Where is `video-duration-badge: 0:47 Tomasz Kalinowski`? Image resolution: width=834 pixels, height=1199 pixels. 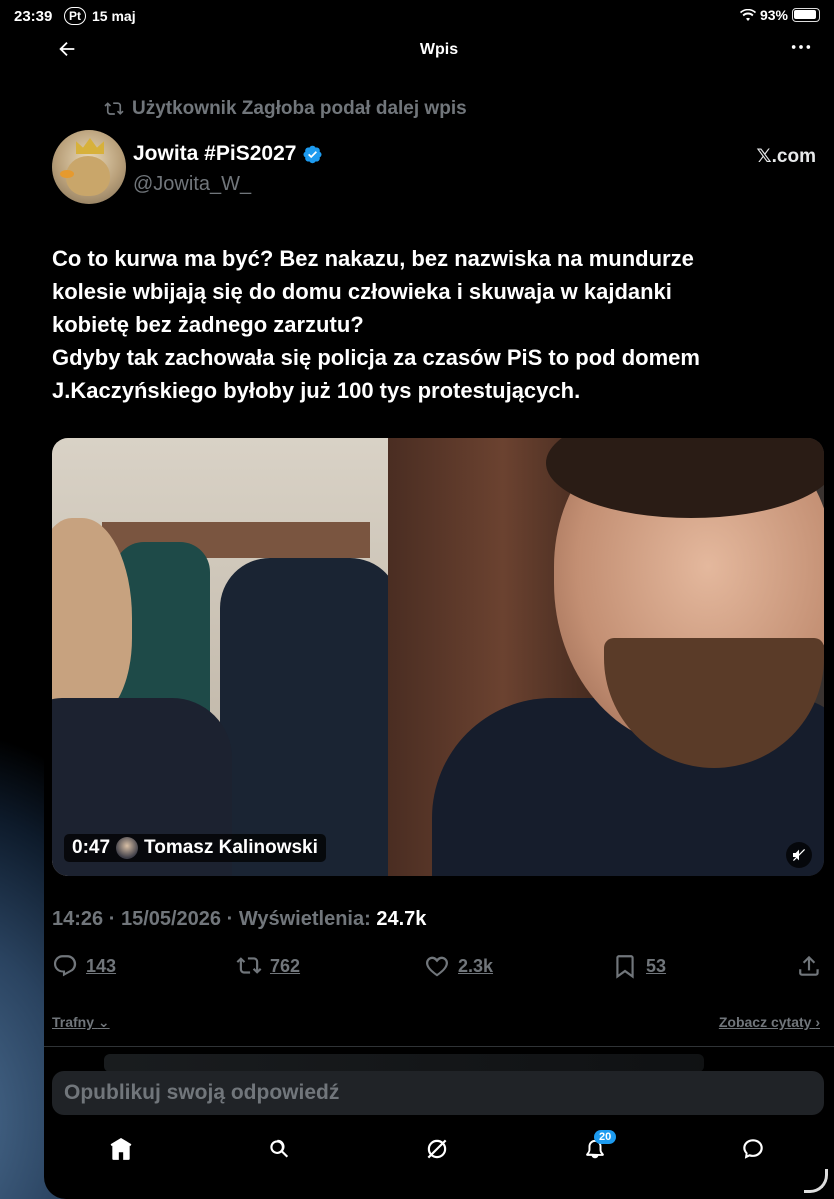
video-duration-badge: 0:47 Tomasz Kalinowski is located at coordinates (195, 848).